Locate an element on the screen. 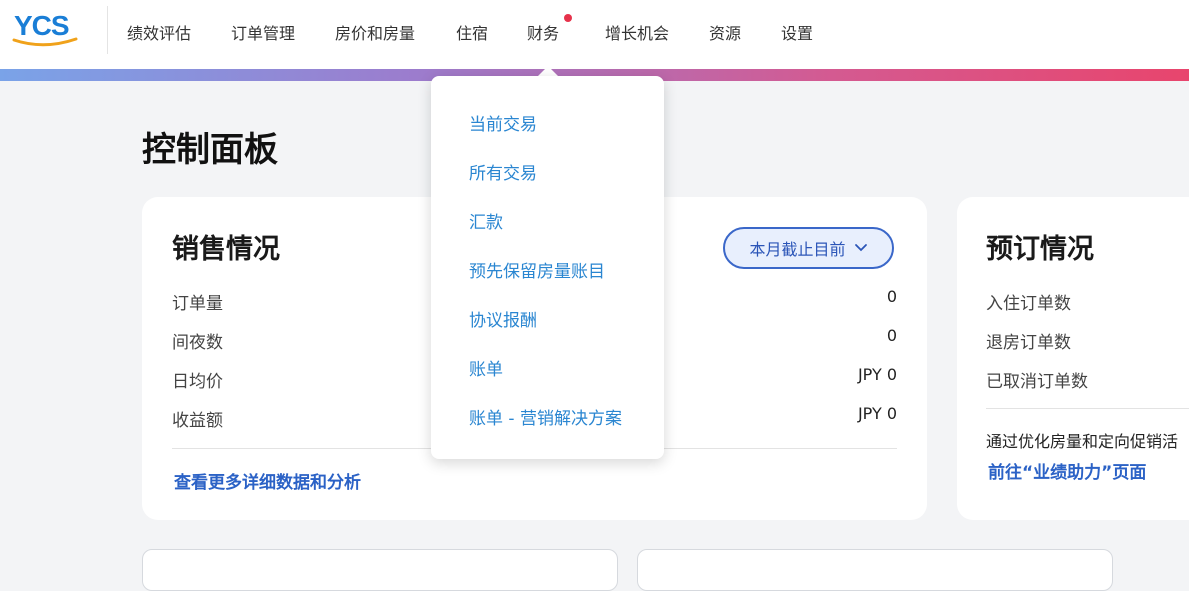 The image size is (1189, 591). ycs-logo: YCS is located at coordinates (47, 29).